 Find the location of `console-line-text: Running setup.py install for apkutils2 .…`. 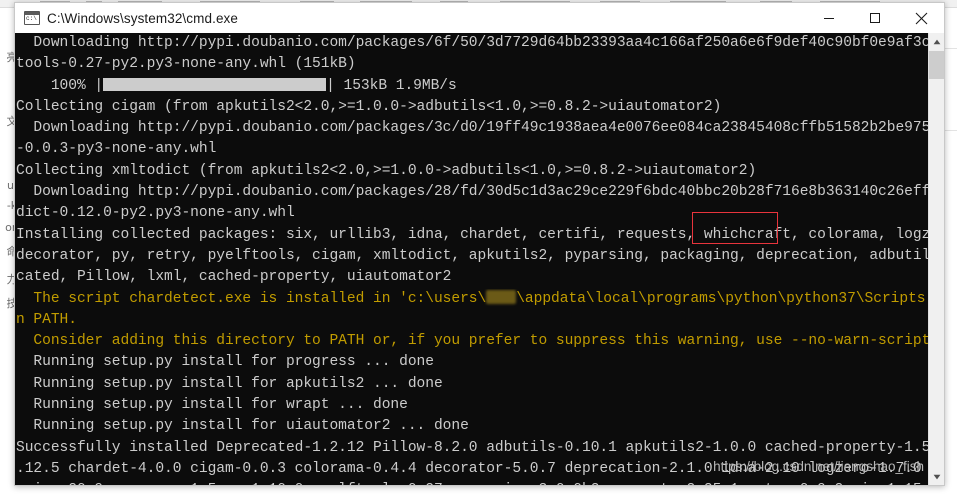

console-line-text: Running setup.py install for apkutils2 .… is located at coordinates (229, 383).